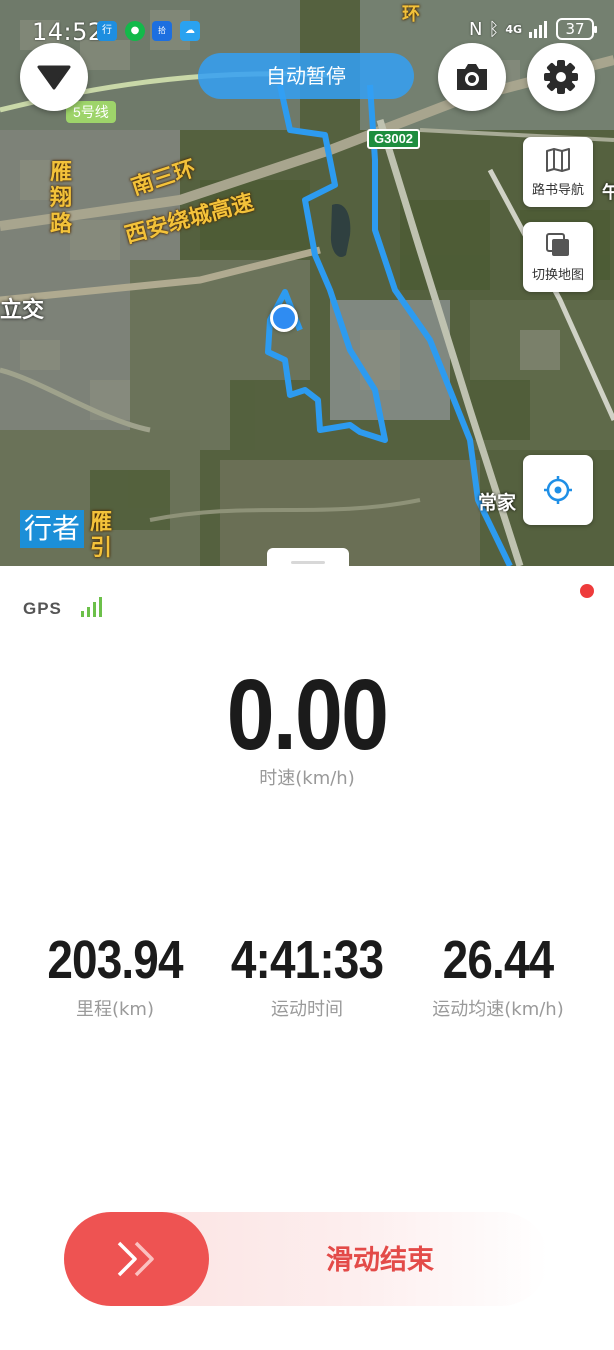 This screenshot has width=614, height=1350. I want to click on camera-icon, so click(472, 77).